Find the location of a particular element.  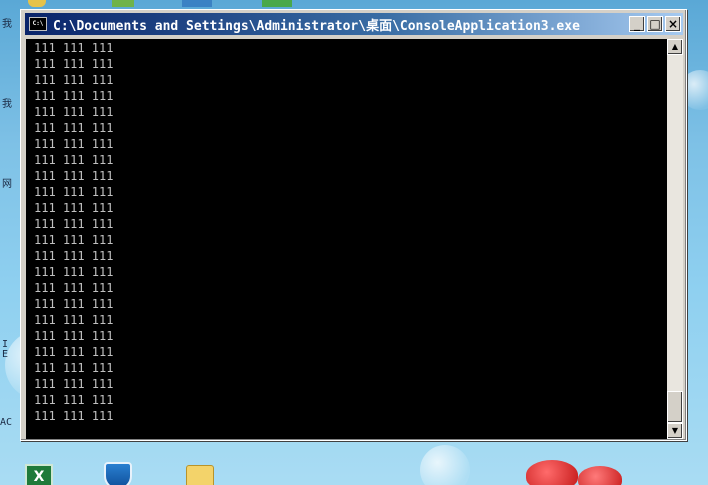

excel-icon: X is located at coordinates (39, 474).